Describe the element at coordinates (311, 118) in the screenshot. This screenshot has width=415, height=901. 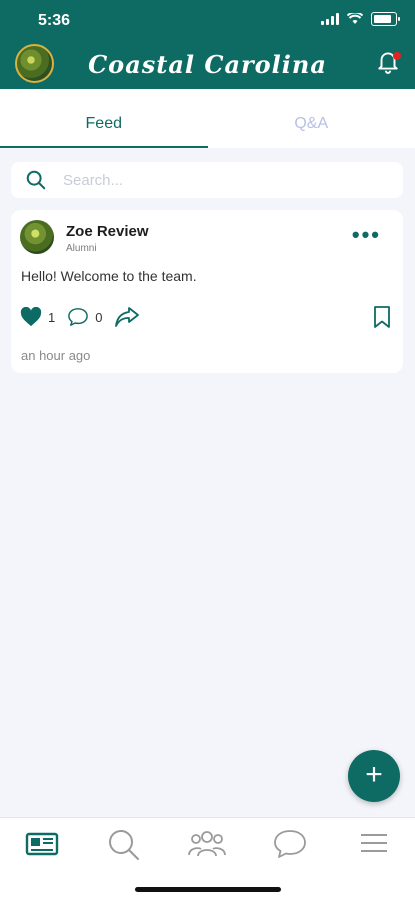
I see `tab-qa: Q&A` at that location.